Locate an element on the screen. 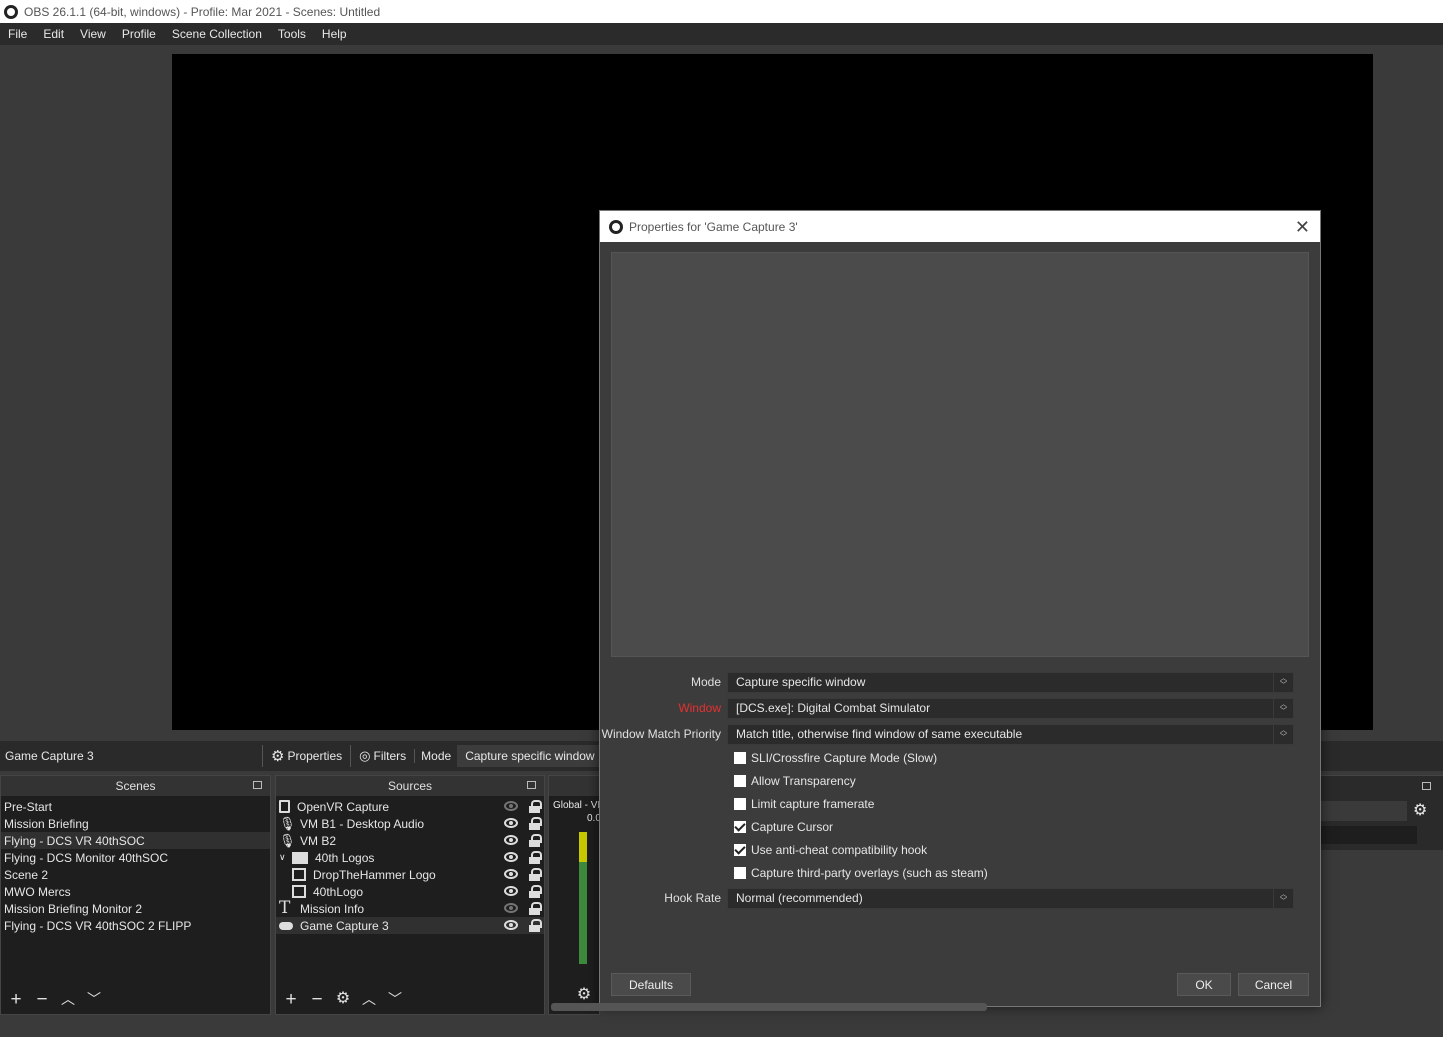  menu-profile: Profile is located at coordinates (139, 34).